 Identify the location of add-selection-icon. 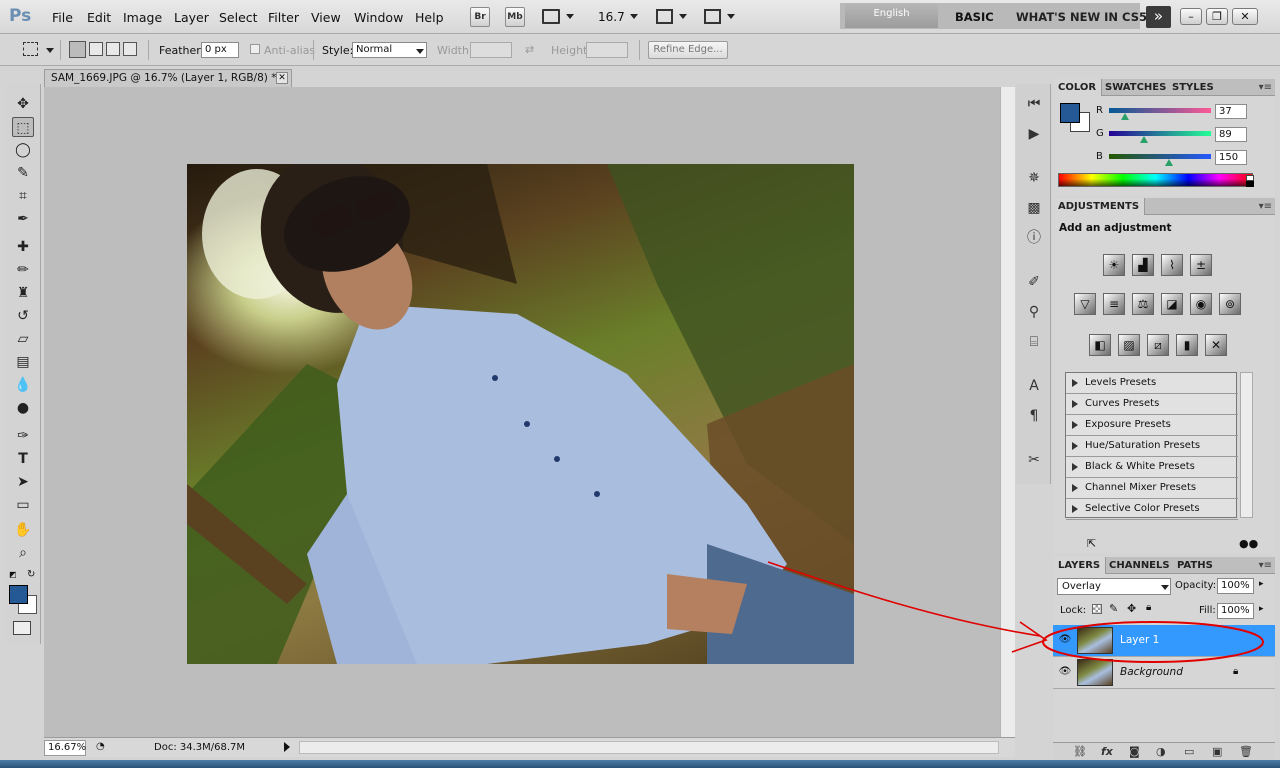
(96, 49).